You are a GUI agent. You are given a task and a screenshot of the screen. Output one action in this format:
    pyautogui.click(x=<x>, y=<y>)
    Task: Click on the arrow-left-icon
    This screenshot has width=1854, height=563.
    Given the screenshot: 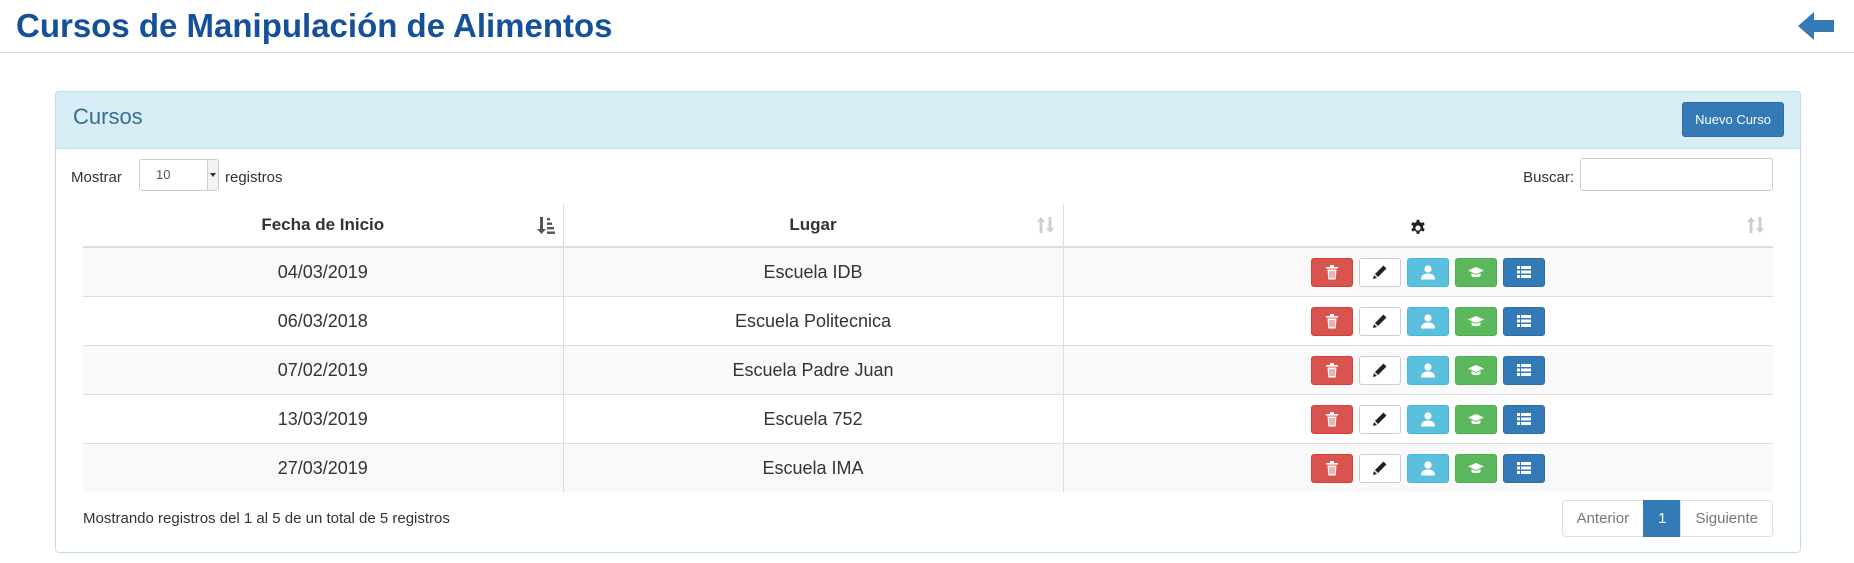 What is the action you would take?
    pyautogui.click(x=1816, y=26)
    